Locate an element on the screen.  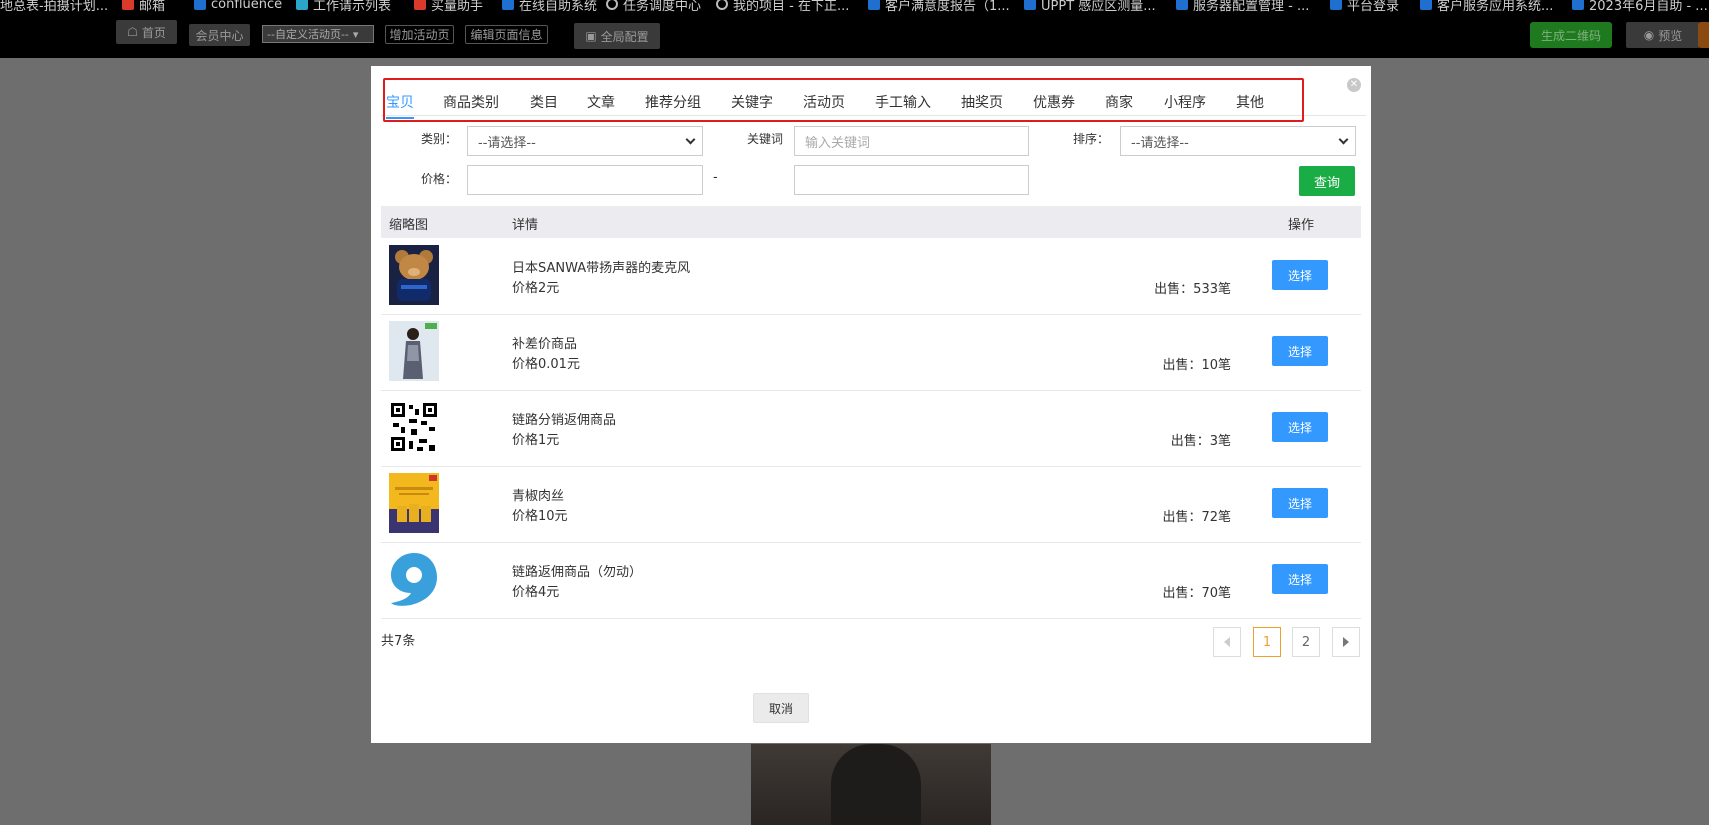
product-sales: 出售：533笔 is located at coordinates (1192, 289).